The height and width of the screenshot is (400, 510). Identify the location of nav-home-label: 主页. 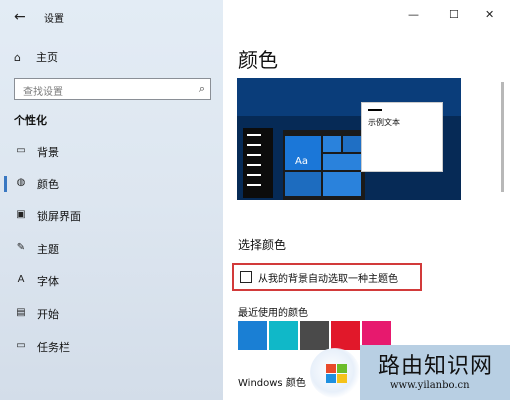
(47, 57).